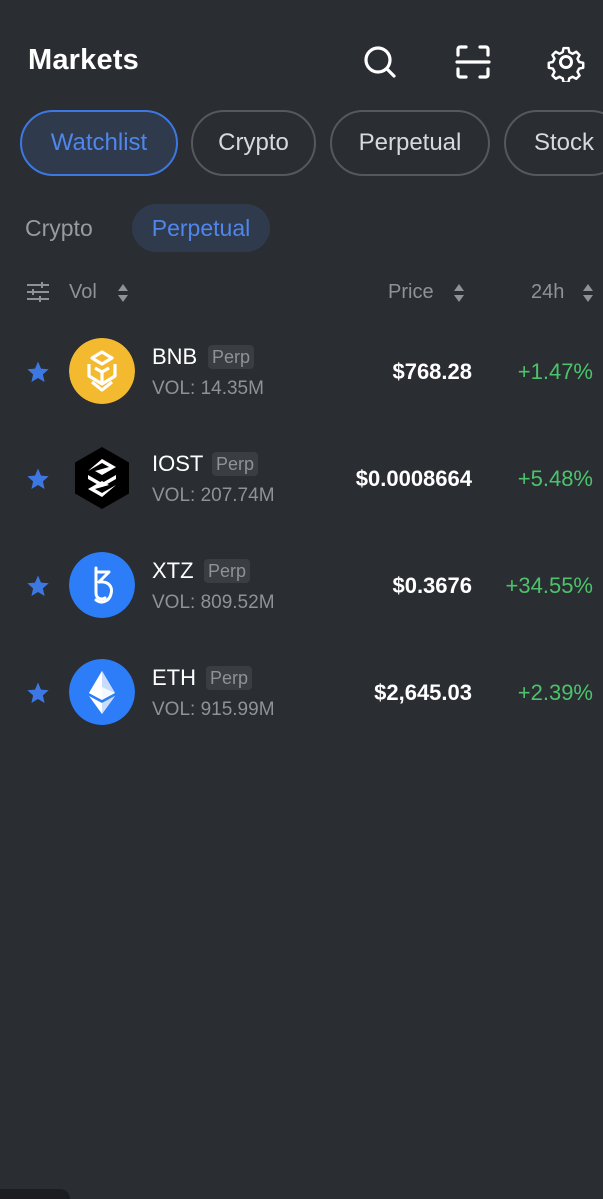 This screenshot has width=603, height=1199. I want to click on search-icon, so click(380, 62).